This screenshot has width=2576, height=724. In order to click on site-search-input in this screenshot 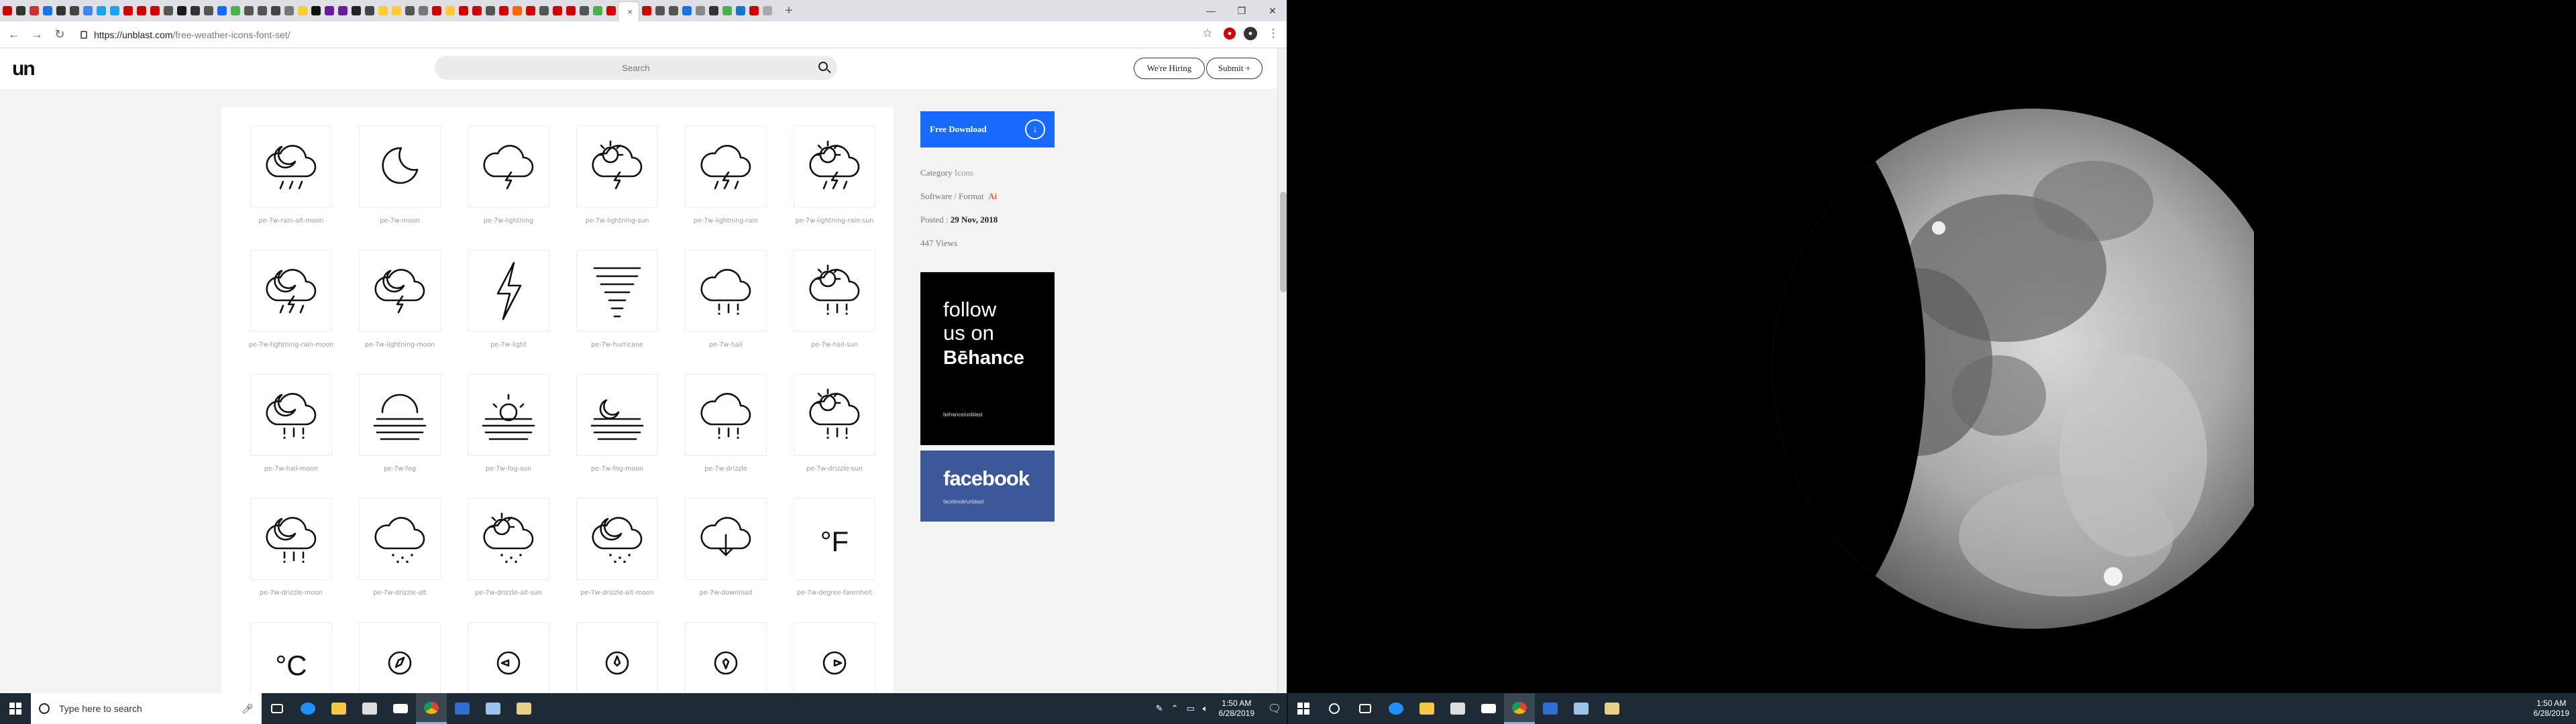, I will do `click(636, 68)`.